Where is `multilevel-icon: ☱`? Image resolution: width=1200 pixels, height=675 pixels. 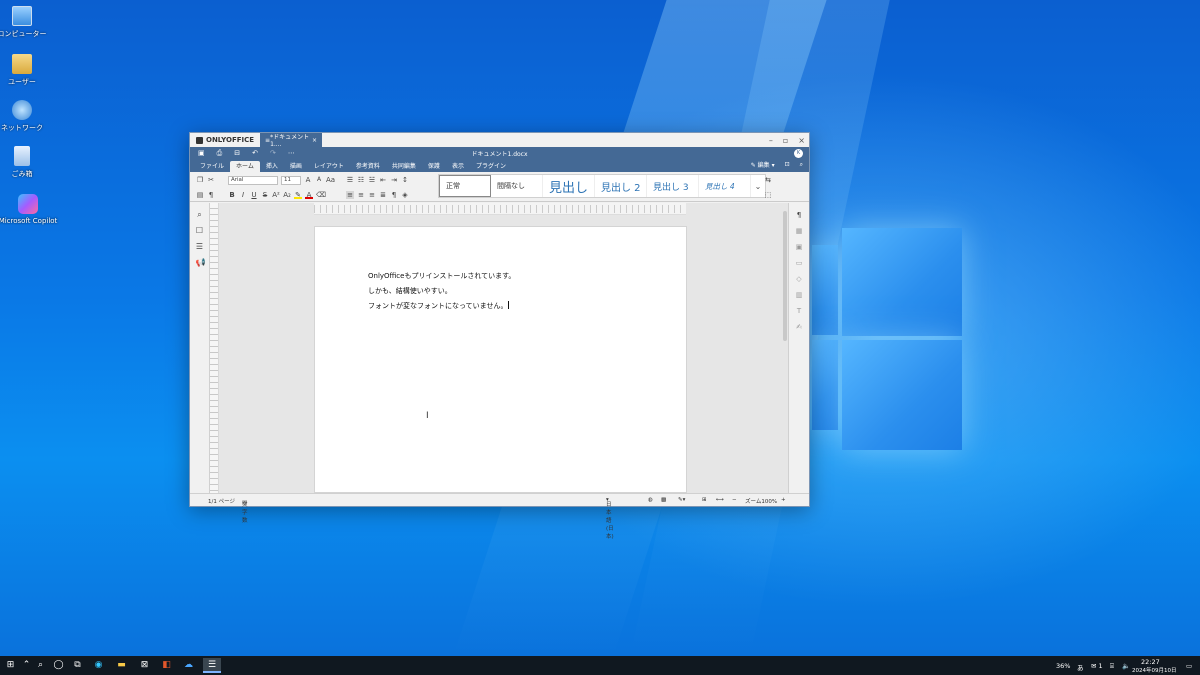
multilevel-icon: ☱ is located at coordinates (372, 180).